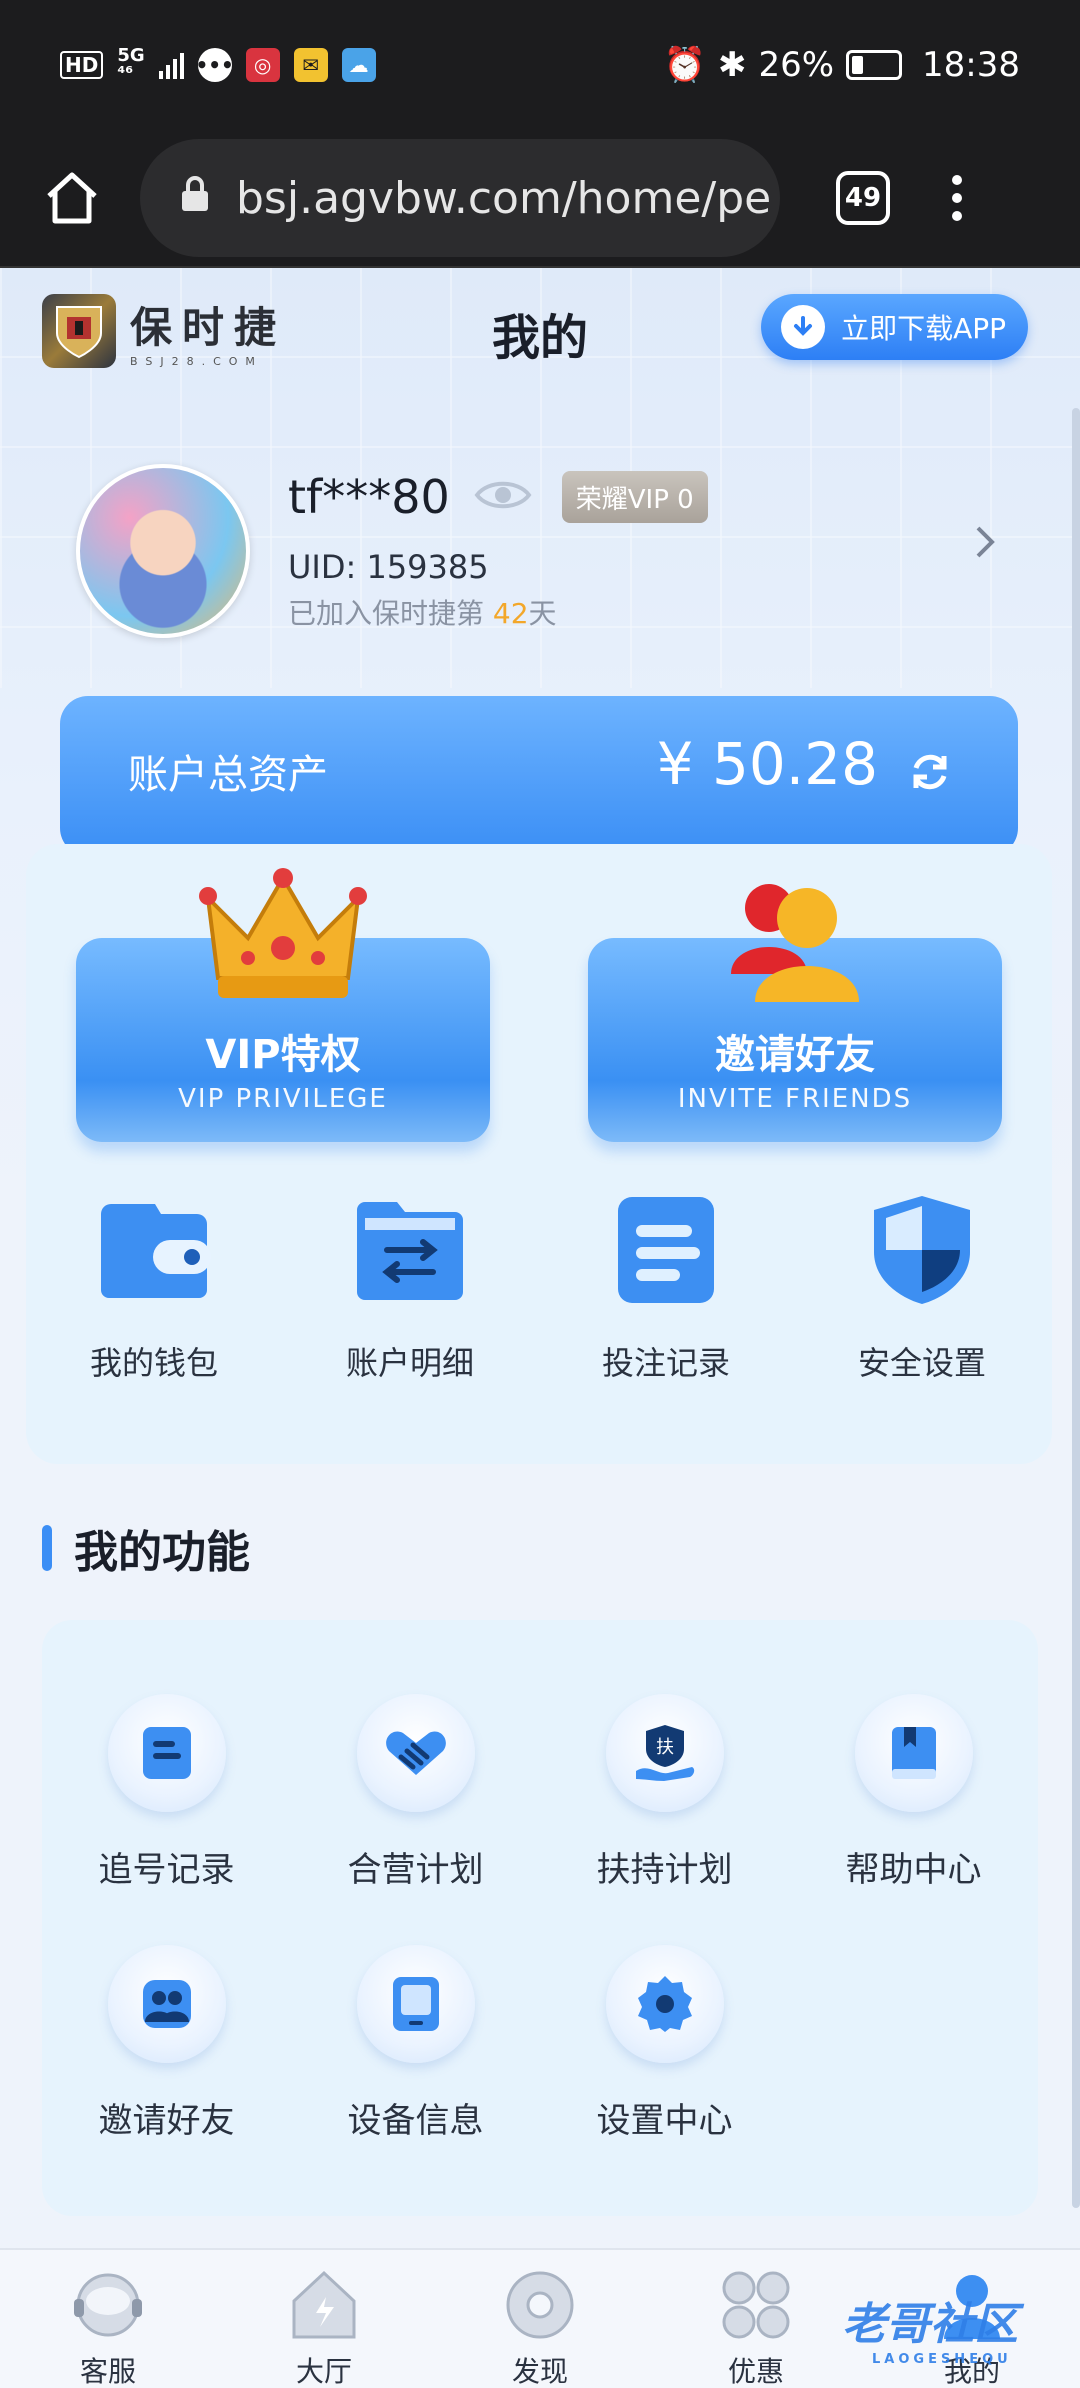  What do you see at coordinates (166, 1870) in the screenshot?
I see `chase-record-label: 追号记录` at bounding box center [166, 1870].